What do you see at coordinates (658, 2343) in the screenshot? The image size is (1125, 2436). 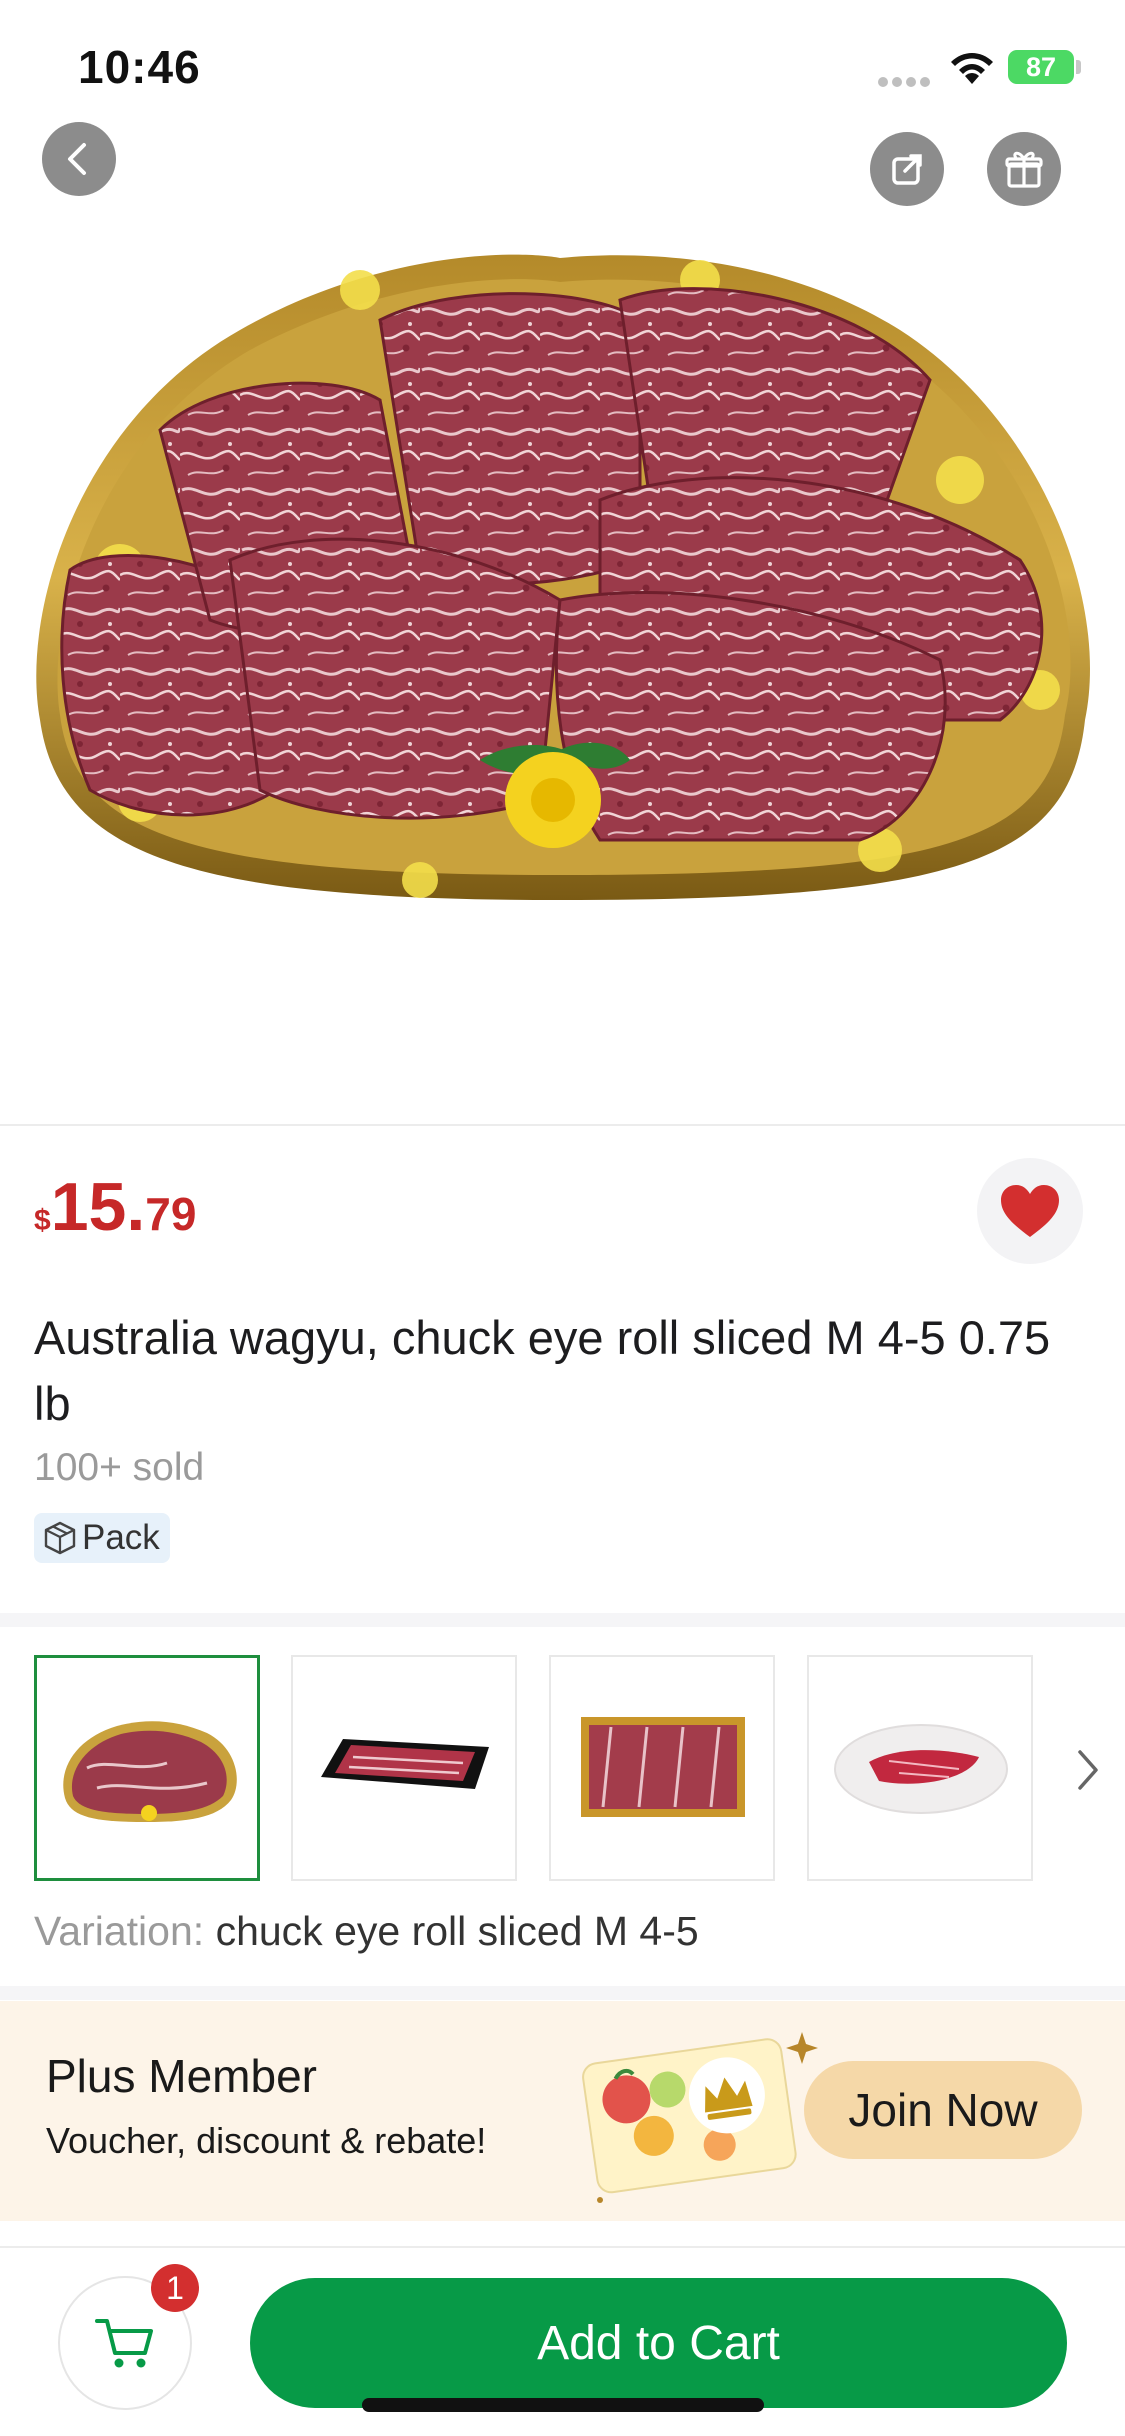 I see `add-to-cart-button: Add to Cart` at bounding box center [658, 2343].